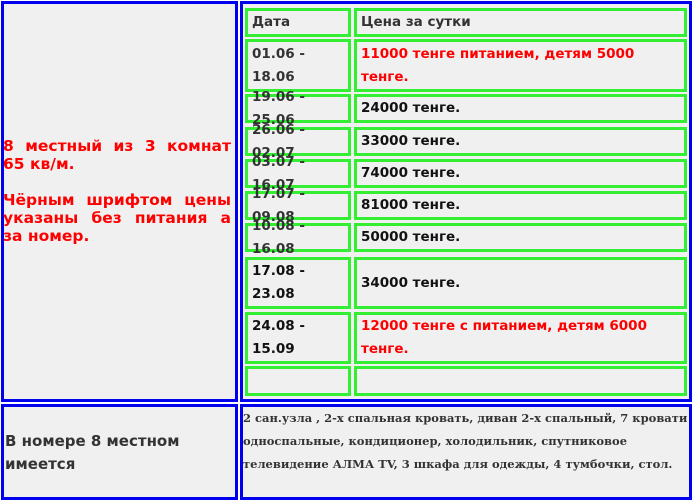 The image size is (694, 502). Describe the element at coordinates (520, 22) in the screenshot. I see `header-price: Цена за сутки` at that location.